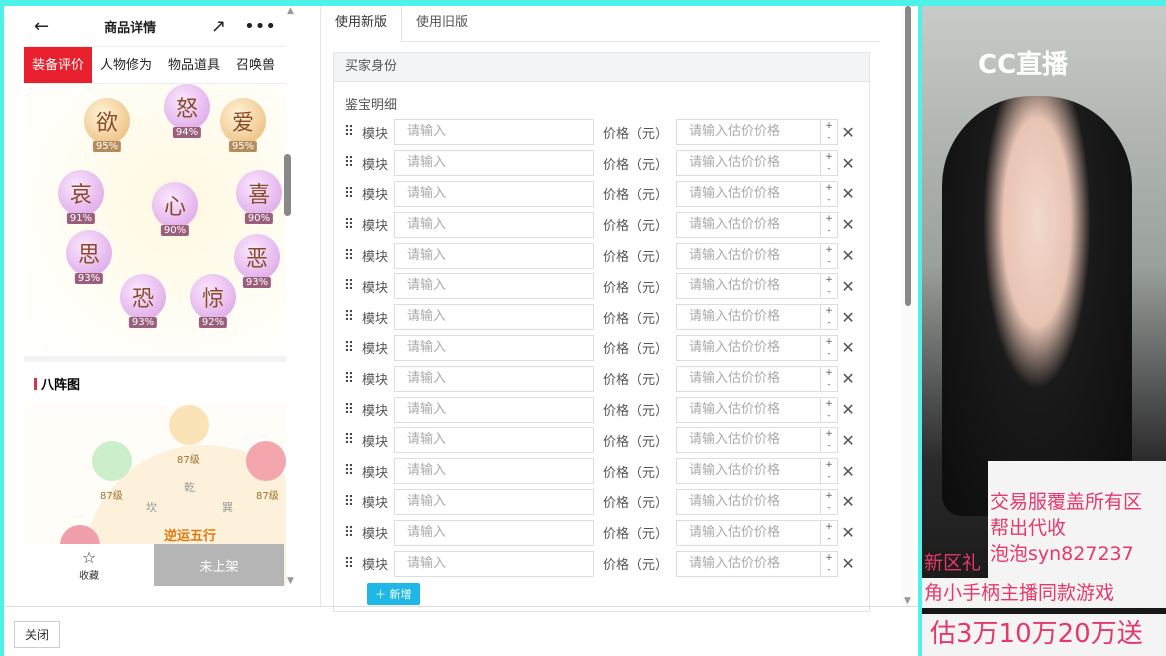 This screenshot has height=656, width=1166. I want to click on form-scrollbar: ▼, so click(908, 306).